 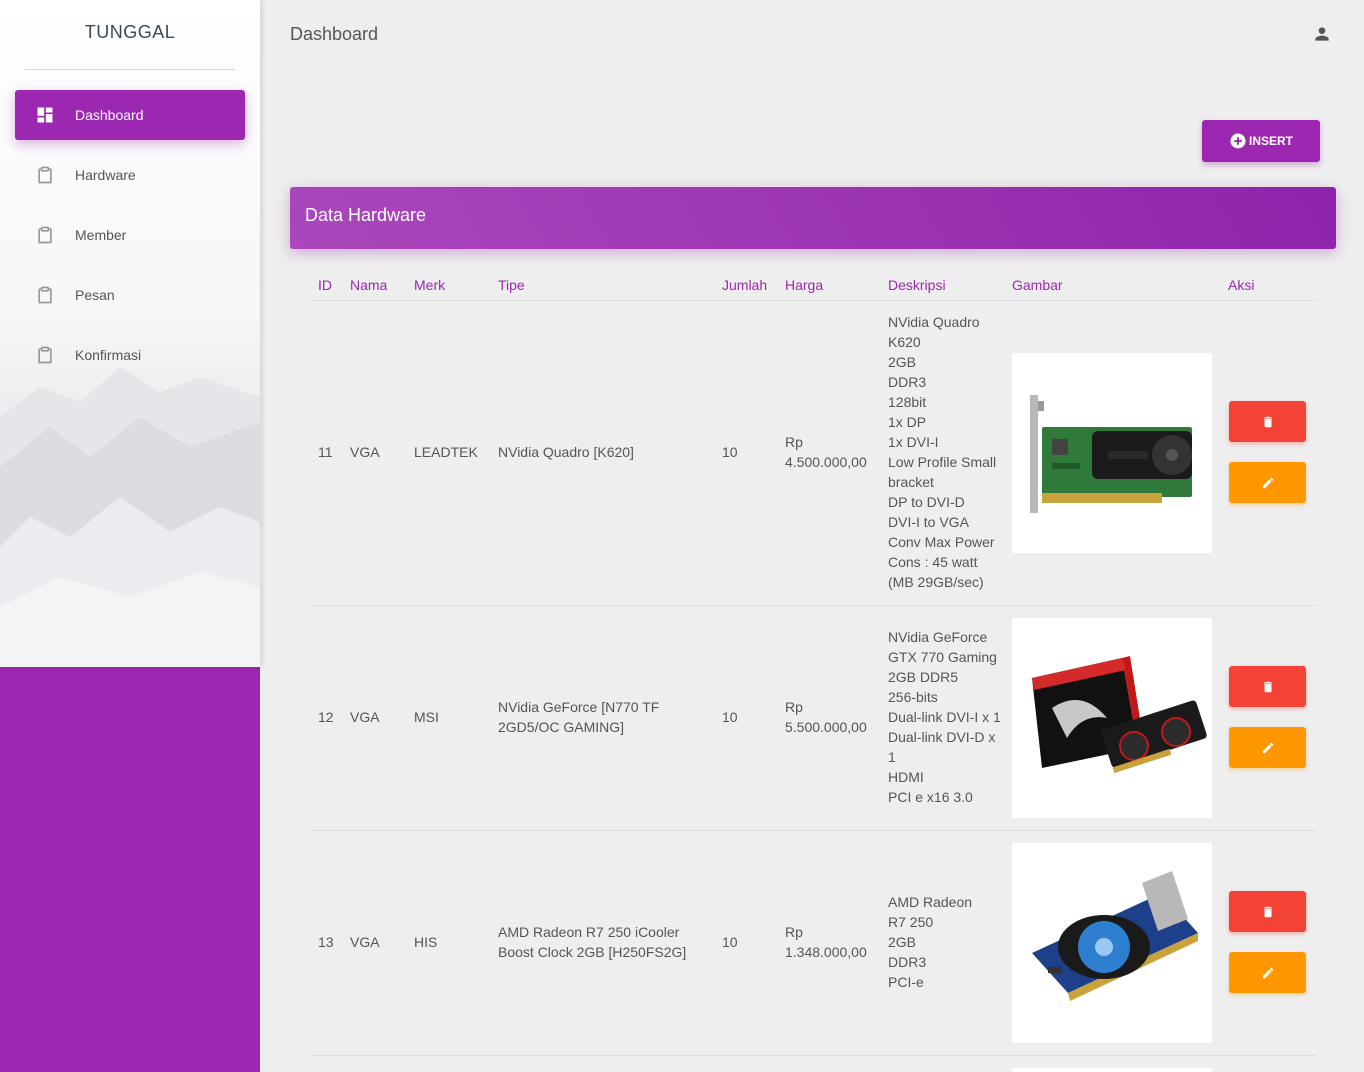 I want to click on add-circle-icon, so click(x=1238, y=141).